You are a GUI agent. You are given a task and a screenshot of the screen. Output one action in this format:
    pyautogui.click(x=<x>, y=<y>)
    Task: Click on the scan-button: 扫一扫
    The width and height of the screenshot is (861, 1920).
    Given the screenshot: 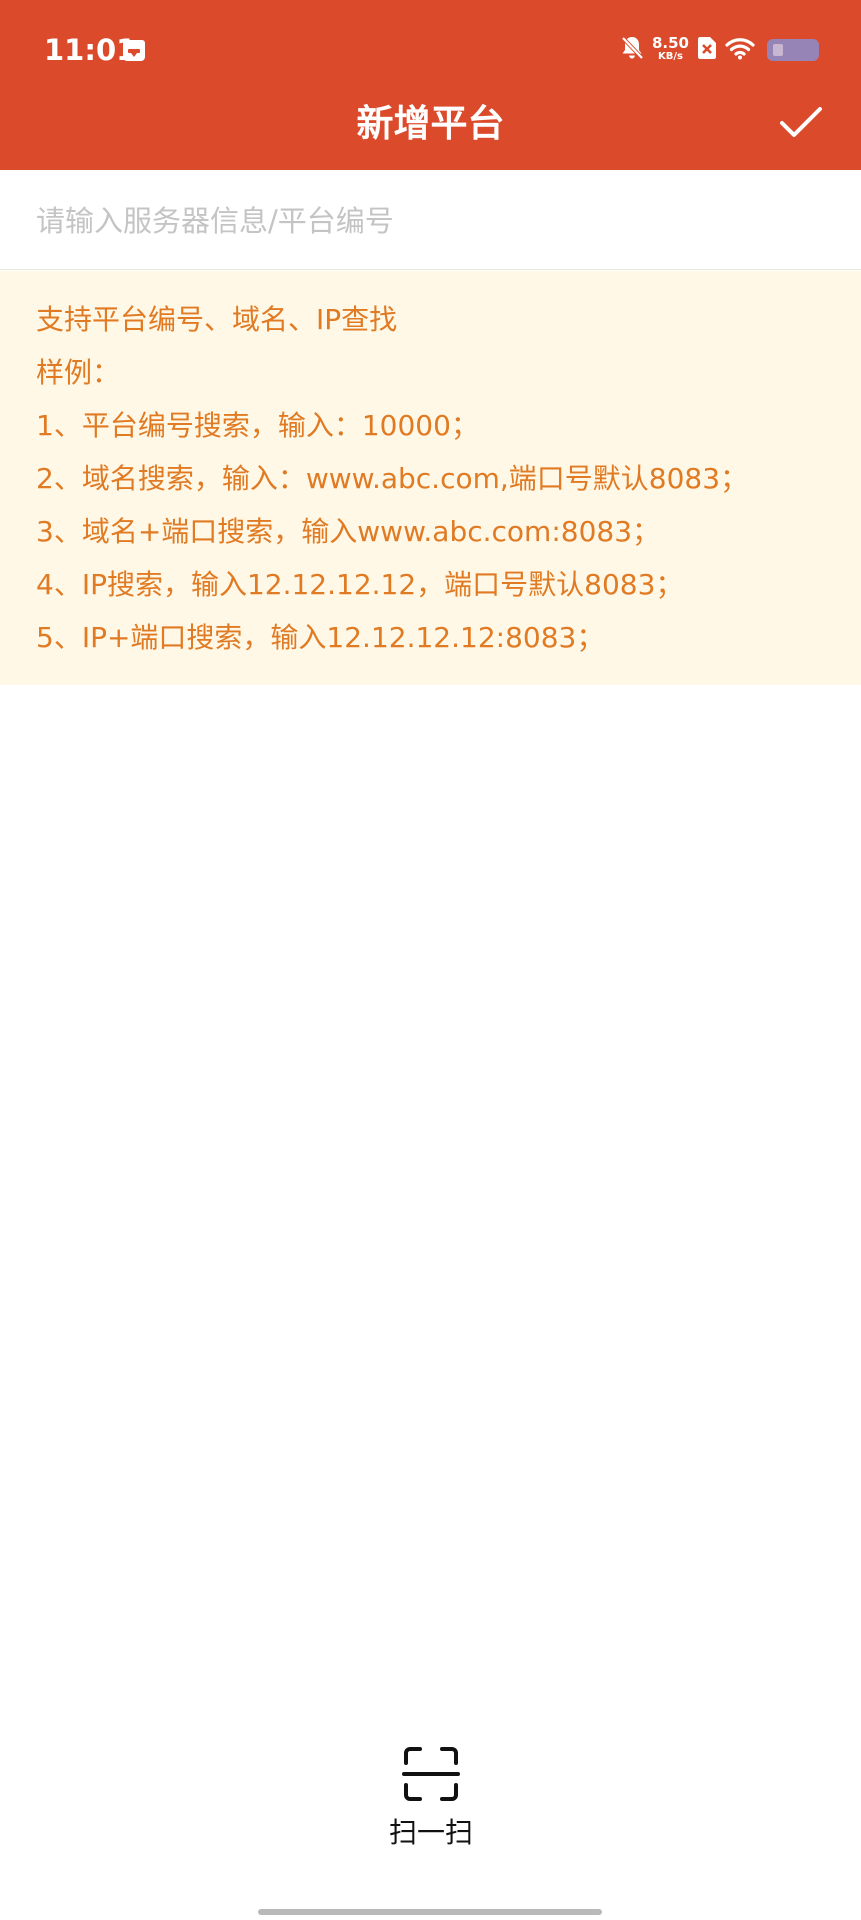 What is the action you would take?
    pyautogui.click(x=431, y=1800)
    